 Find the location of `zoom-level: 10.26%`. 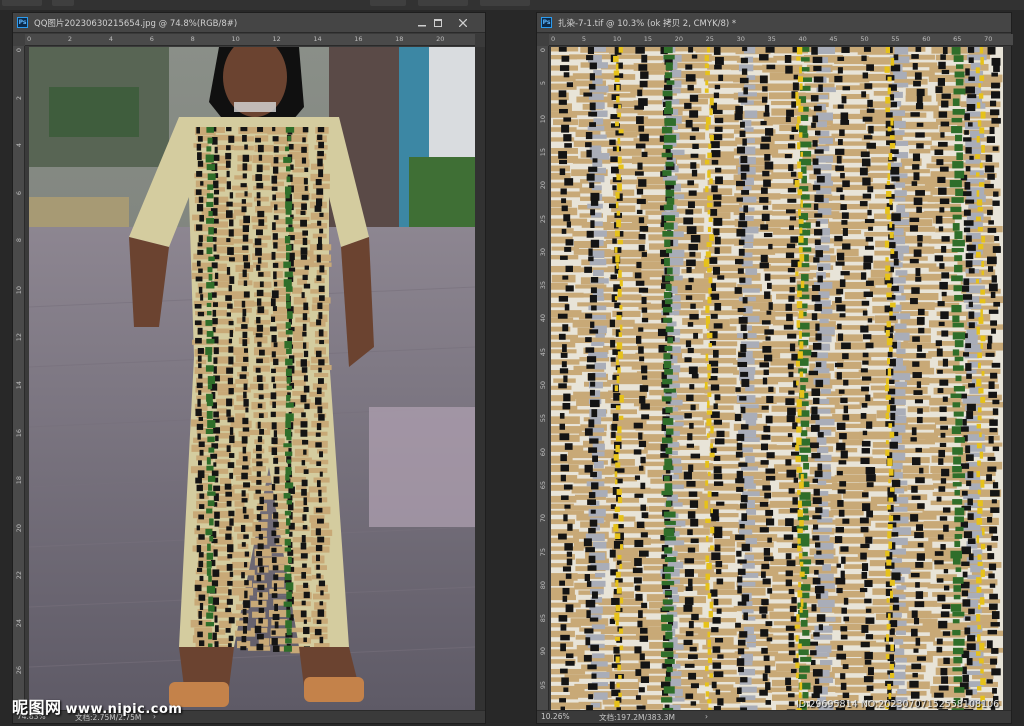

zoom-level: 10.26% is located at coordinates (555, 716).